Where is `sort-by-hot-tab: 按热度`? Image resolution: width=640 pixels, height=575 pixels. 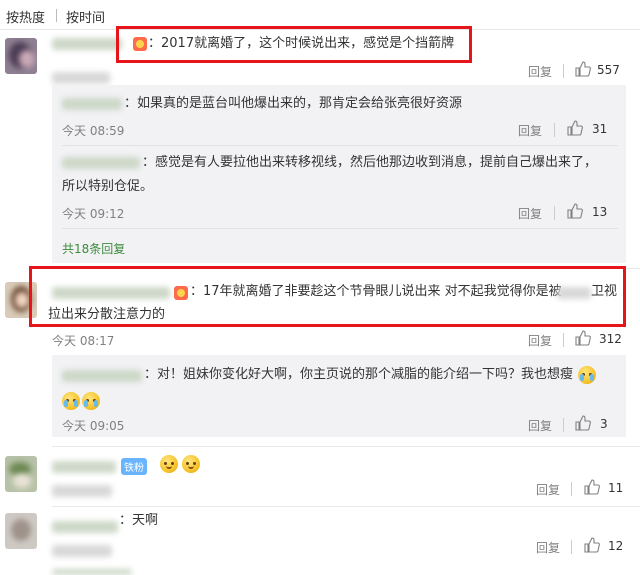
sort-by-hot-tab: 按热度 is located at coordinates (25, 16).